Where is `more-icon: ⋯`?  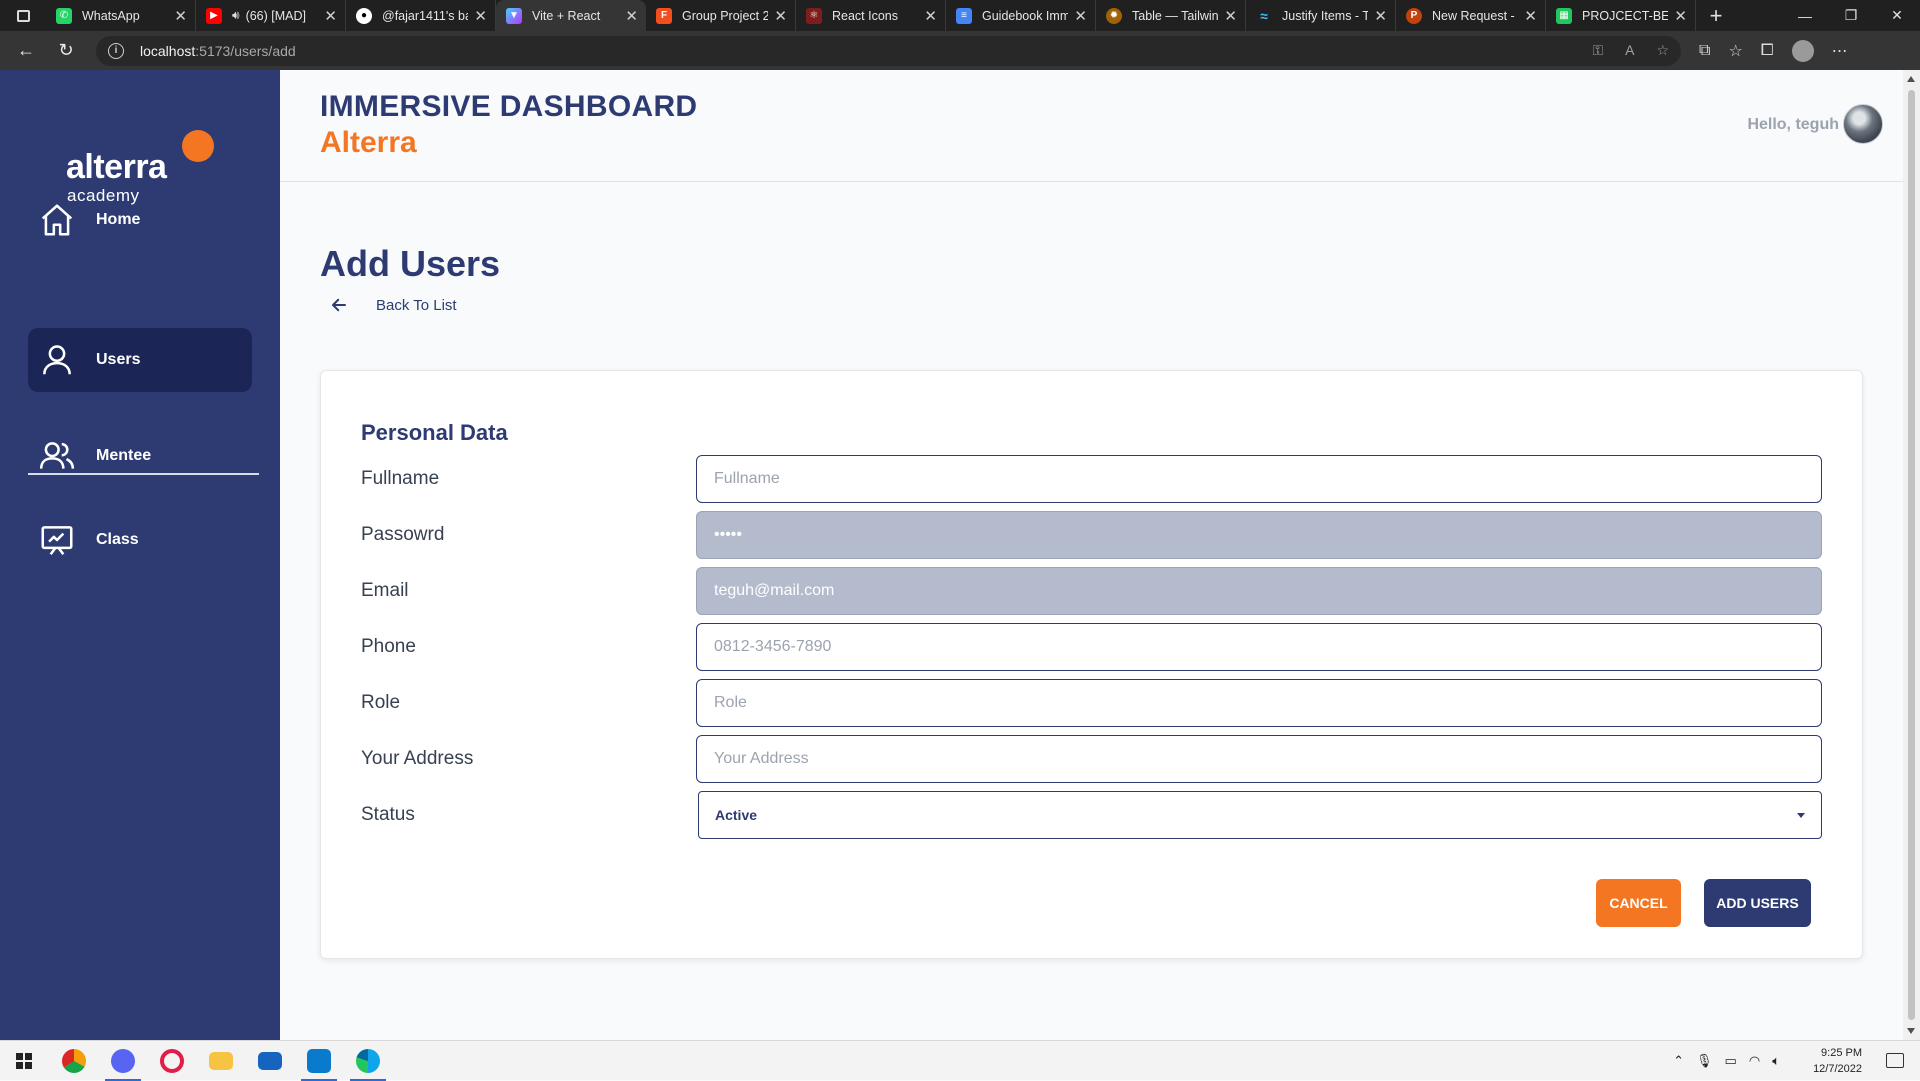
more-icon: ⋯ is located at coordinates (1840, 51).